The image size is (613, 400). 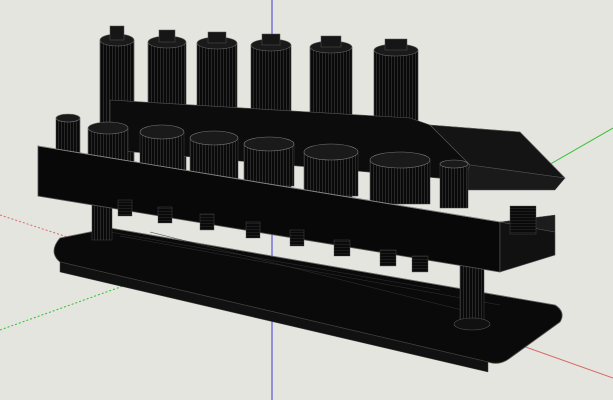 I want to click on leg-right, so click(x=472, y=293).